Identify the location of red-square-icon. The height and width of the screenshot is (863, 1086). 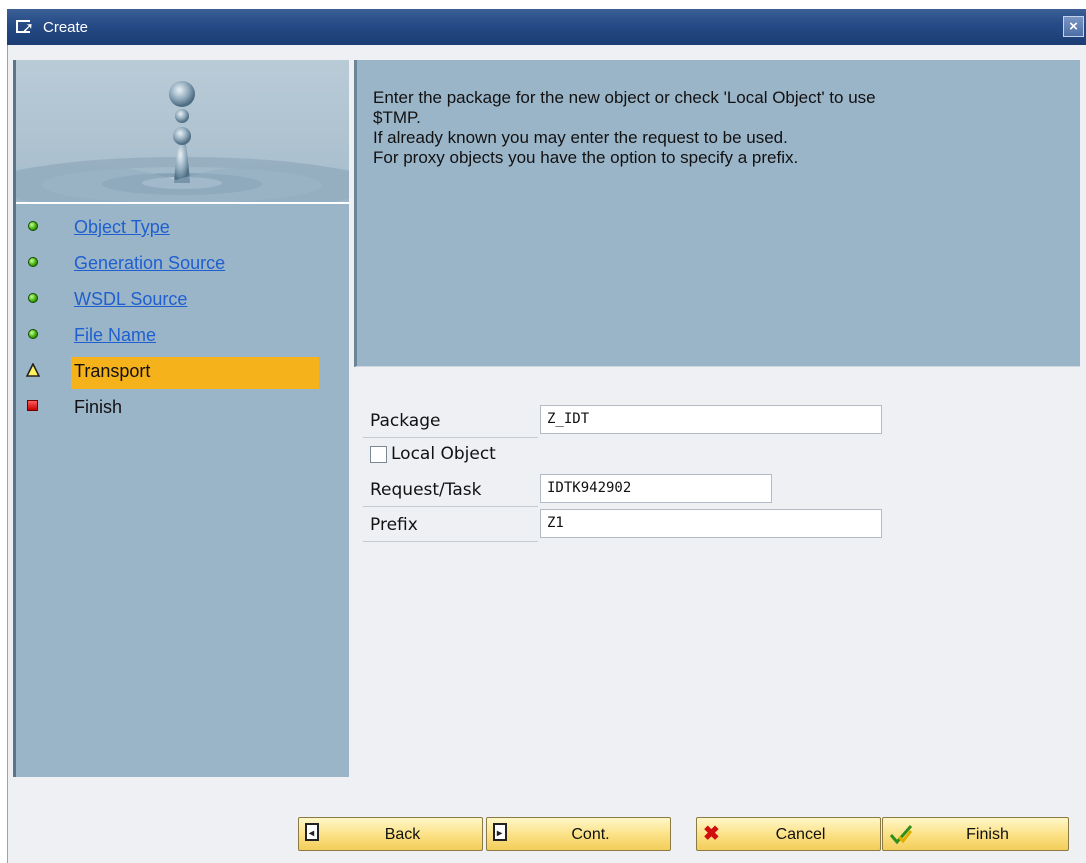
(33, 406).